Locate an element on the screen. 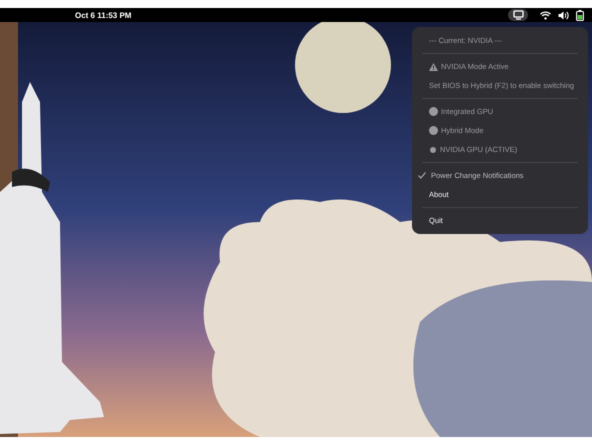 The width and height of the screenshot is (592, 444). volume-icon is located at coordinates (563, 15).